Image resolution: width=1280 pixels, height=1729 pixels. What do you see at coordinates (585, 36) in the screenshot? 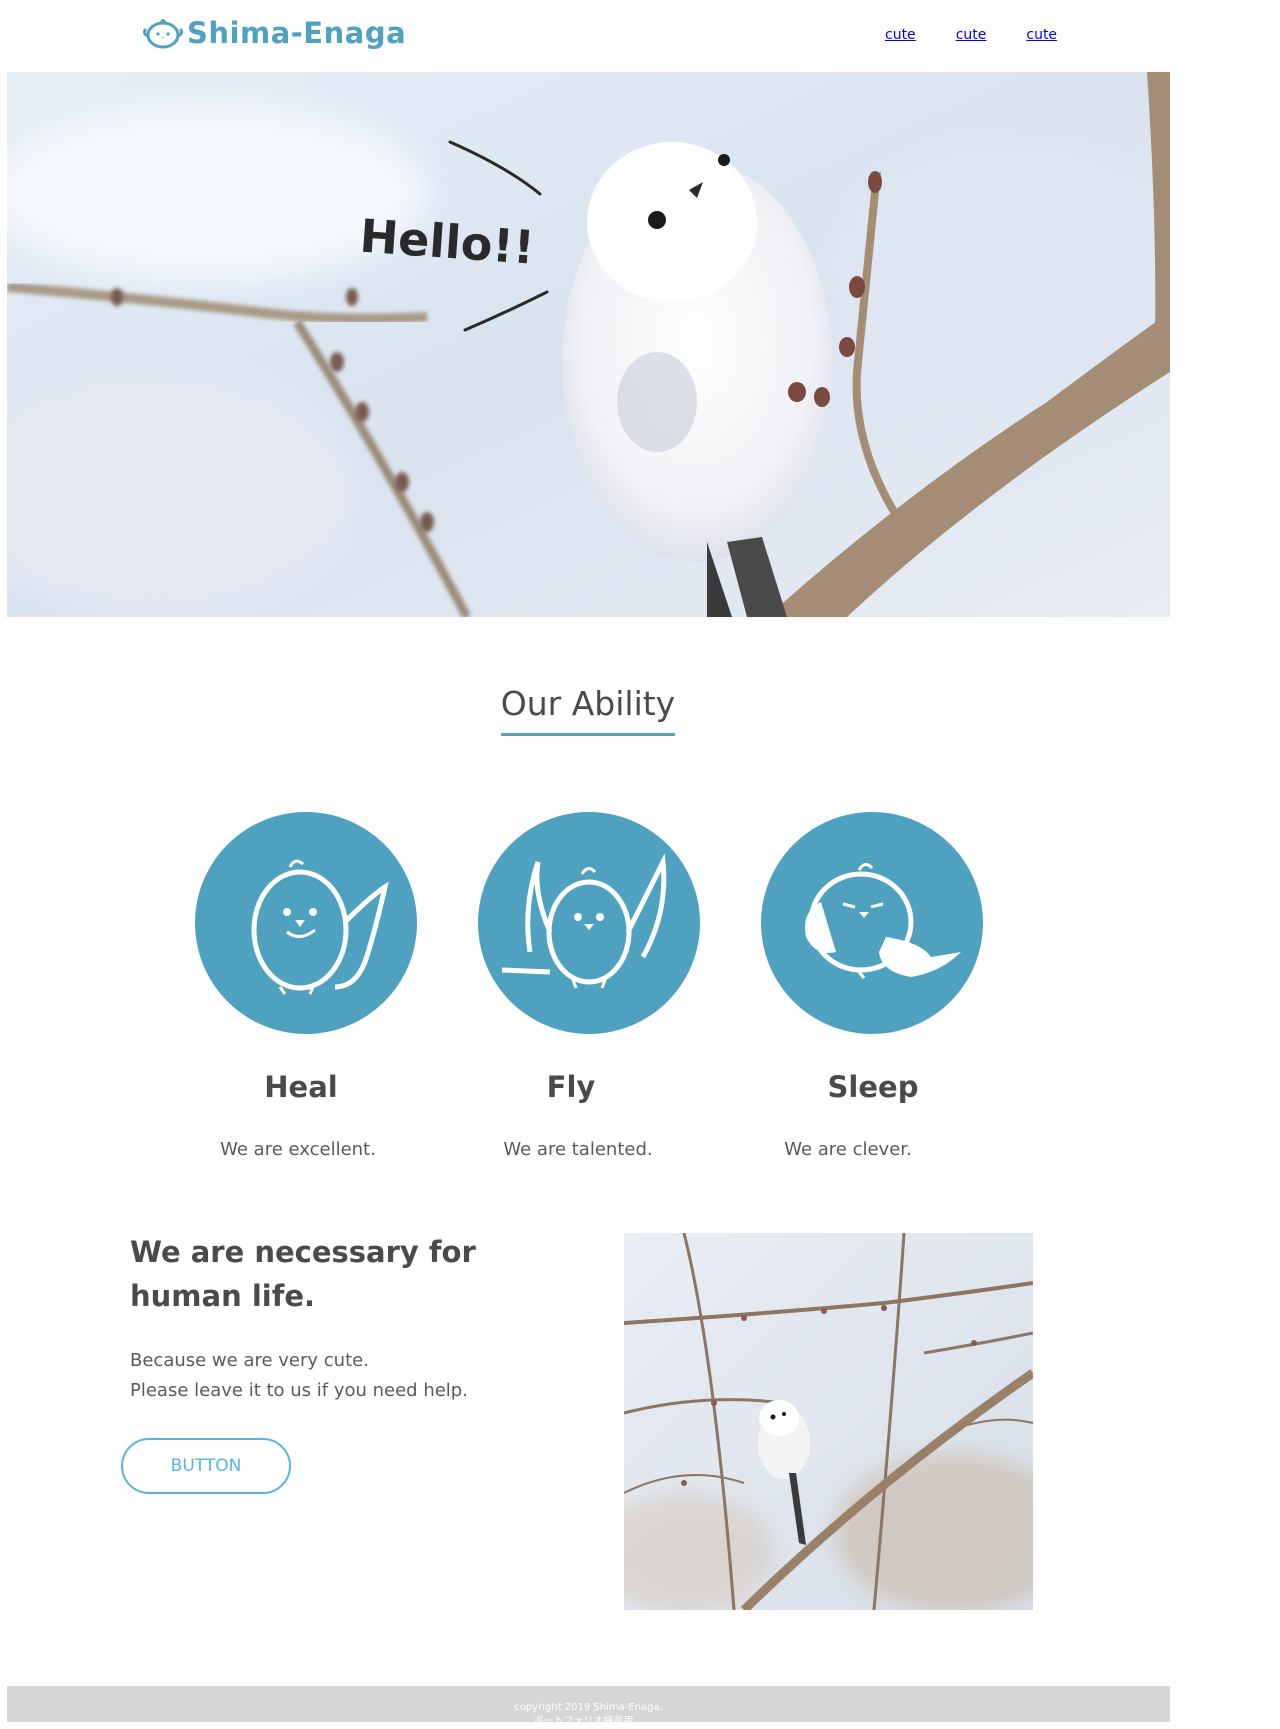
I see `site-header: Shima-Enaga cute cute cute` at bounding box center [585, 36].